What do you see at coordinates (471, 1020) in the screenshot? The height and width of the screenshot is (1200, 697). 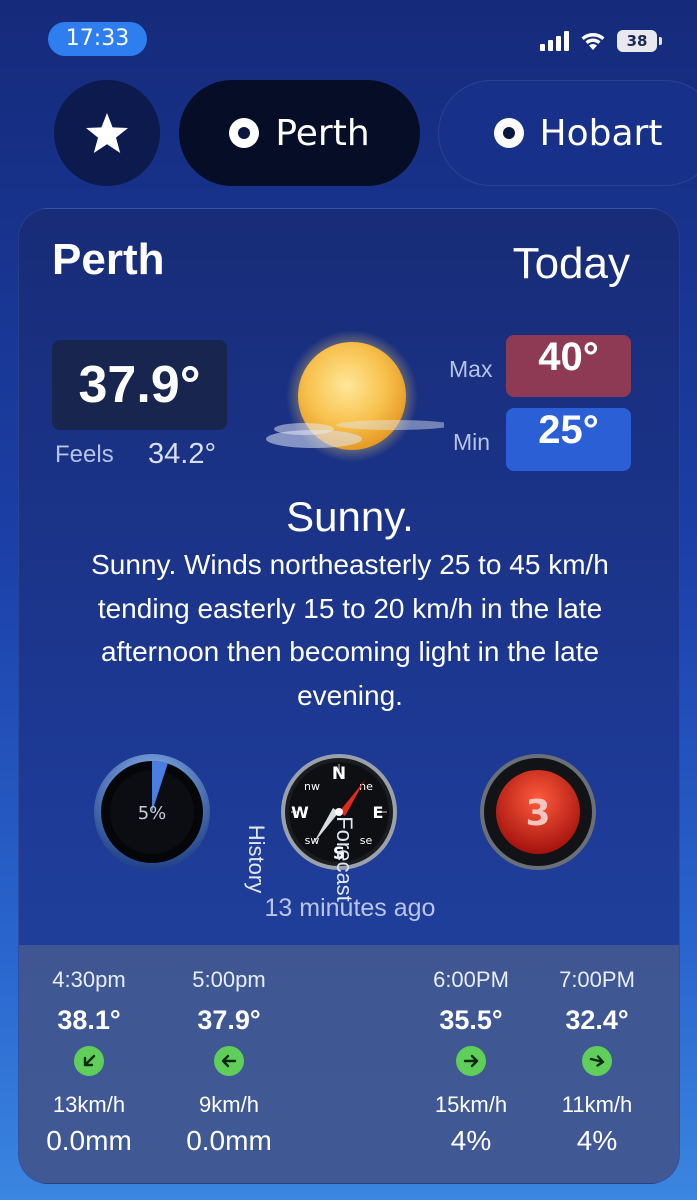 I see `hour-temp: 35.5°` at bounding box center [471, 1020].